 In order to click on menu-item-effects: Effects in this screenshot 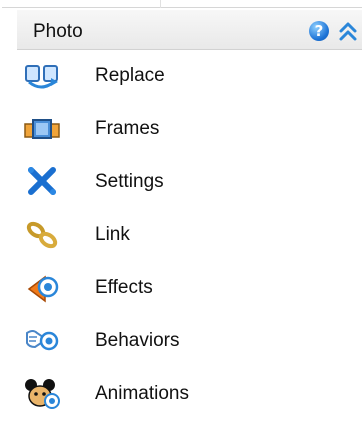, I will do `click(189, 288)`.